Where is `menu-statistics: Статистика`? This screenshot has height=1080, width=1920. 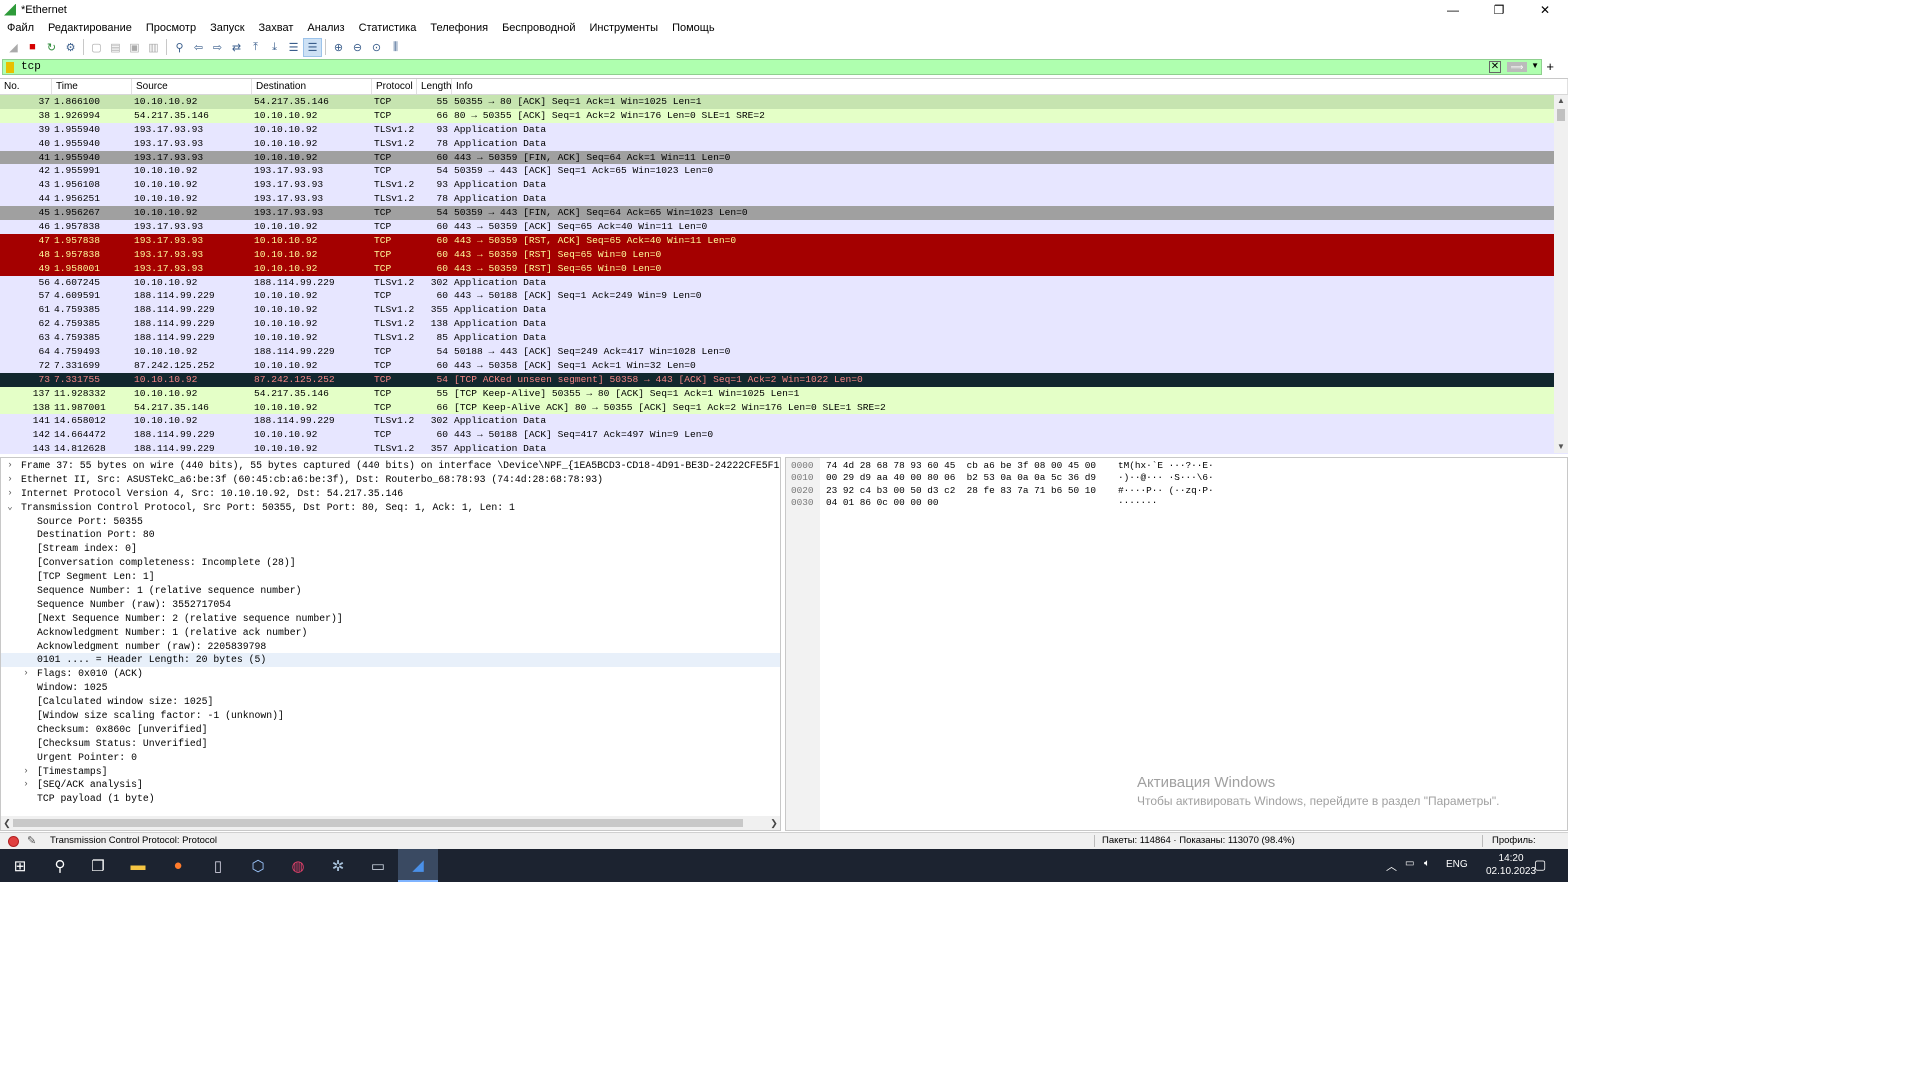 menu-statistics: Статистика is located at coordinates (388, 28).